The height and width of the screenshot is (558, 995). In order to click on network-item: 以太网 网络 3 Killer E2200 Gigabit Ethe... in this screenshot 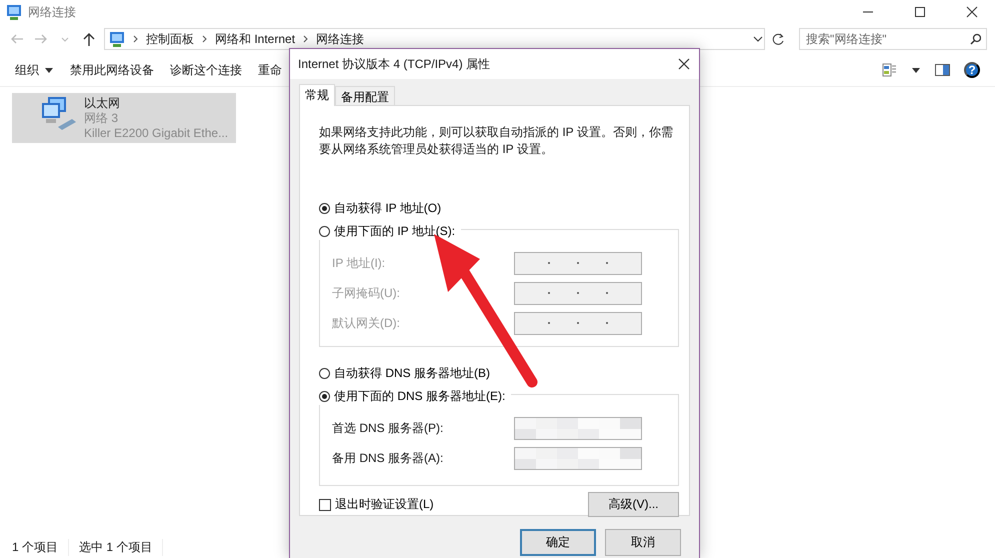, I will do `click(124, 118)`.